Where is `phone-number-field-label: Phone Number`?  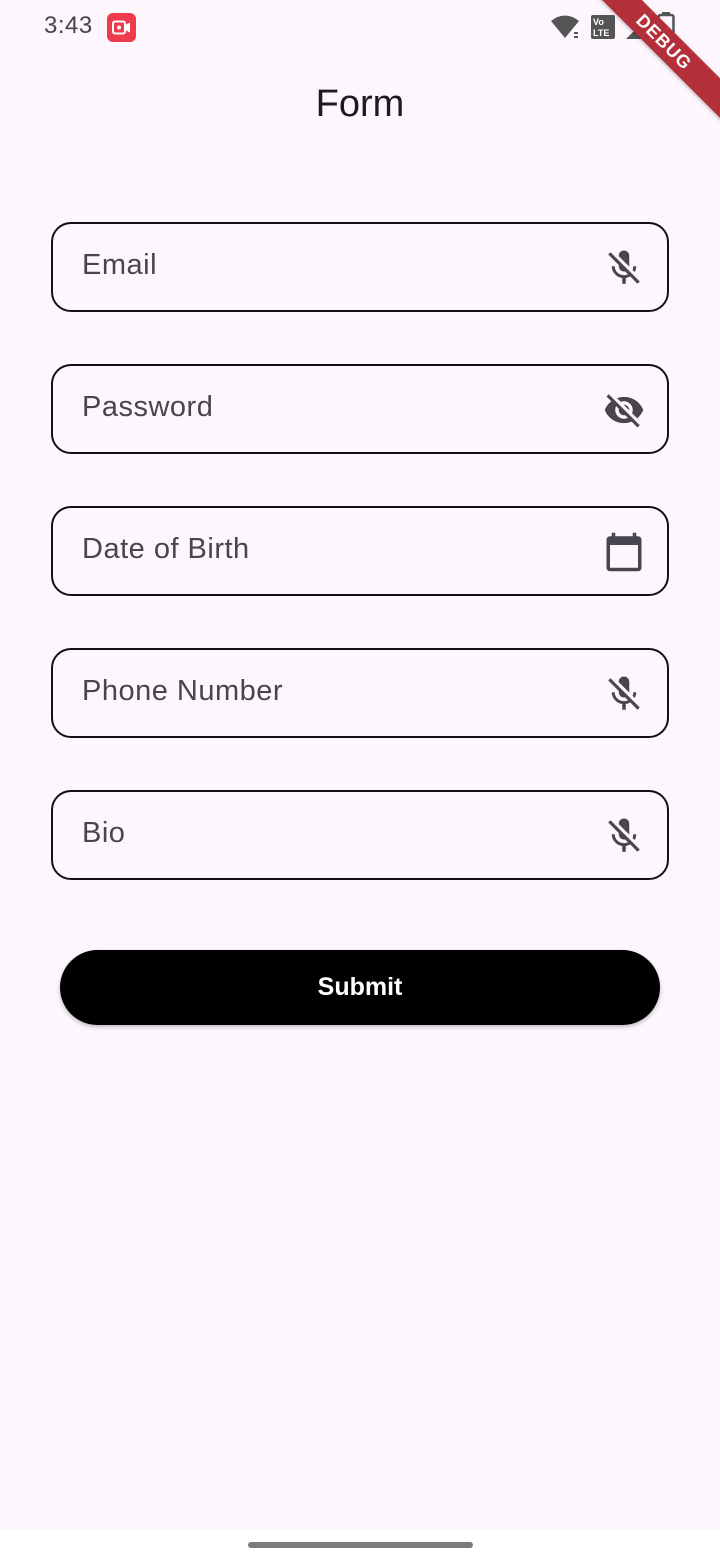
phone-number-field-label: Phone Number is located at coordinates (183, 691).